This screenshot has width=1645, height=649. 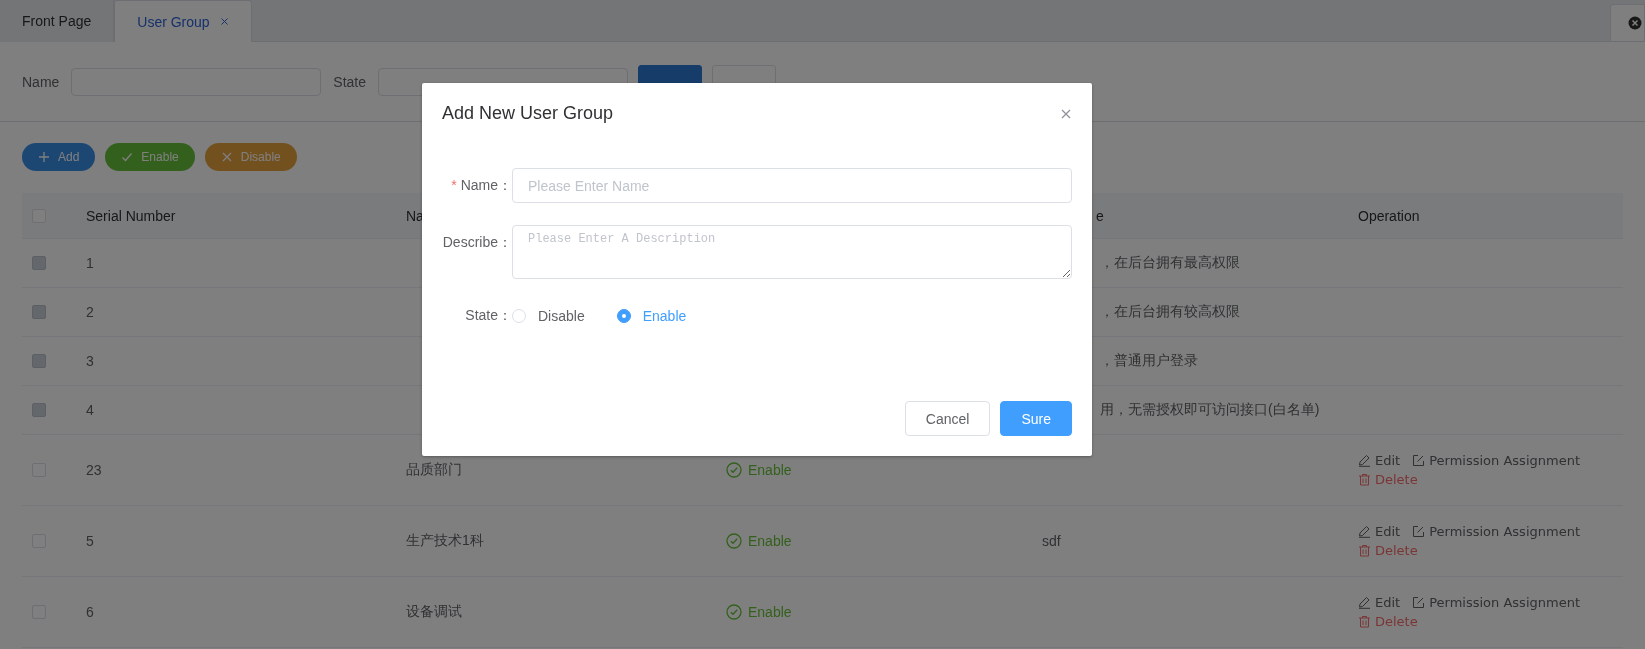 What do you see at coordinates (1389, 215) in the screenshot?
I see `header-cell-text: Operation` at bounding box center [1389, 215].